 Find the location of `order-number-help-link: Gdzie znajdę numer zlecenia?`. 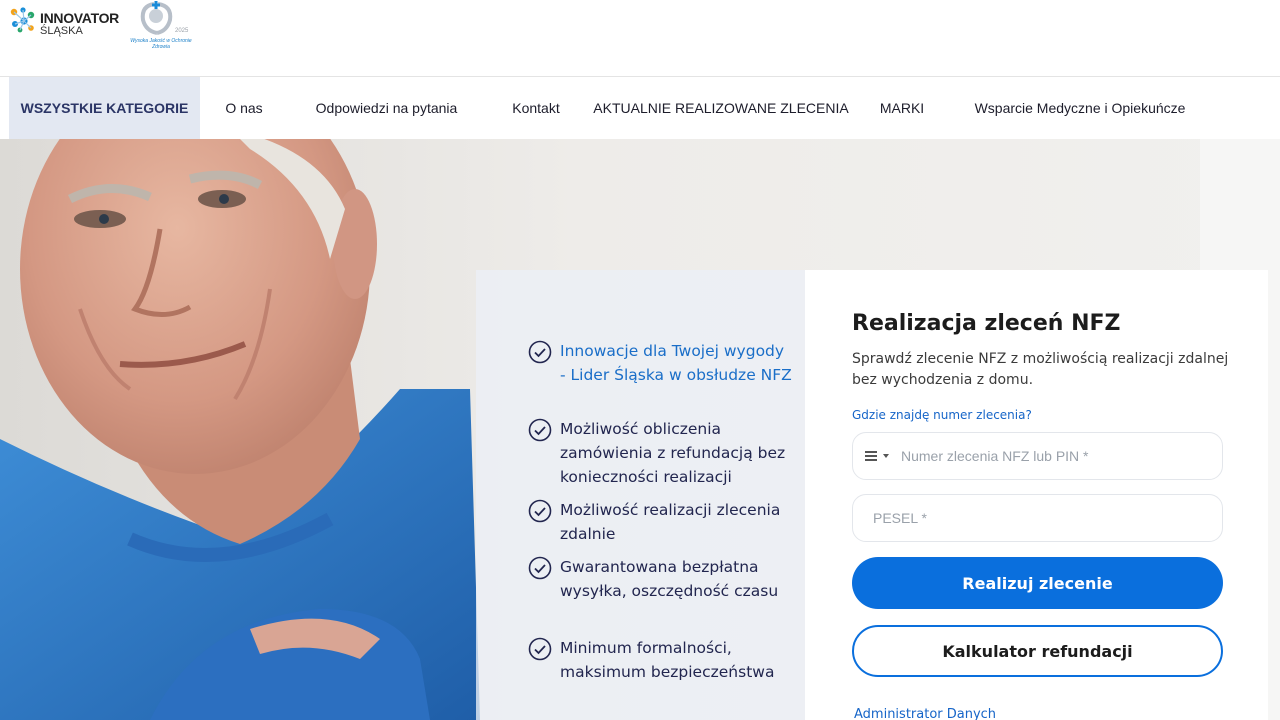

order-number-help-link: Gdzie znajdę numer zlecenia? is located at coordinates (942, 415).